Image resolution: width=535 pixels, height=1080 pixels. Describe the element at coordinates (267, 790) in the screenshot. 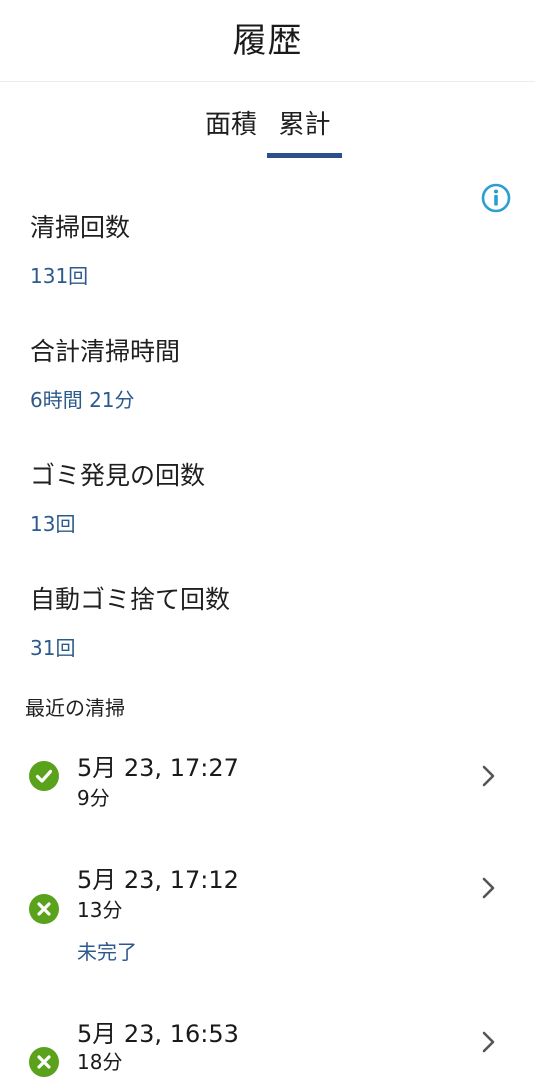

I see `history-item: 5月 23, 17:27 9分` at that location.